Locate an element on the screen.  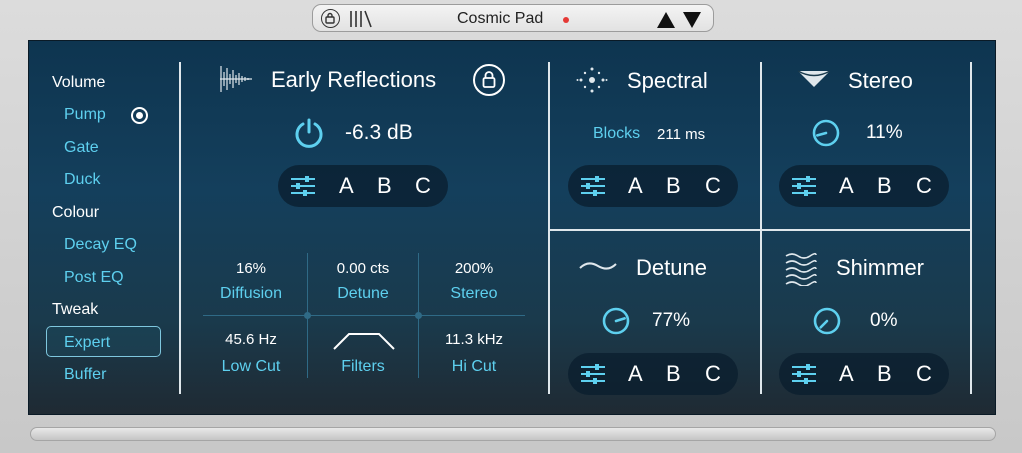
shimmer-knob is located at coordinates (827, 321).